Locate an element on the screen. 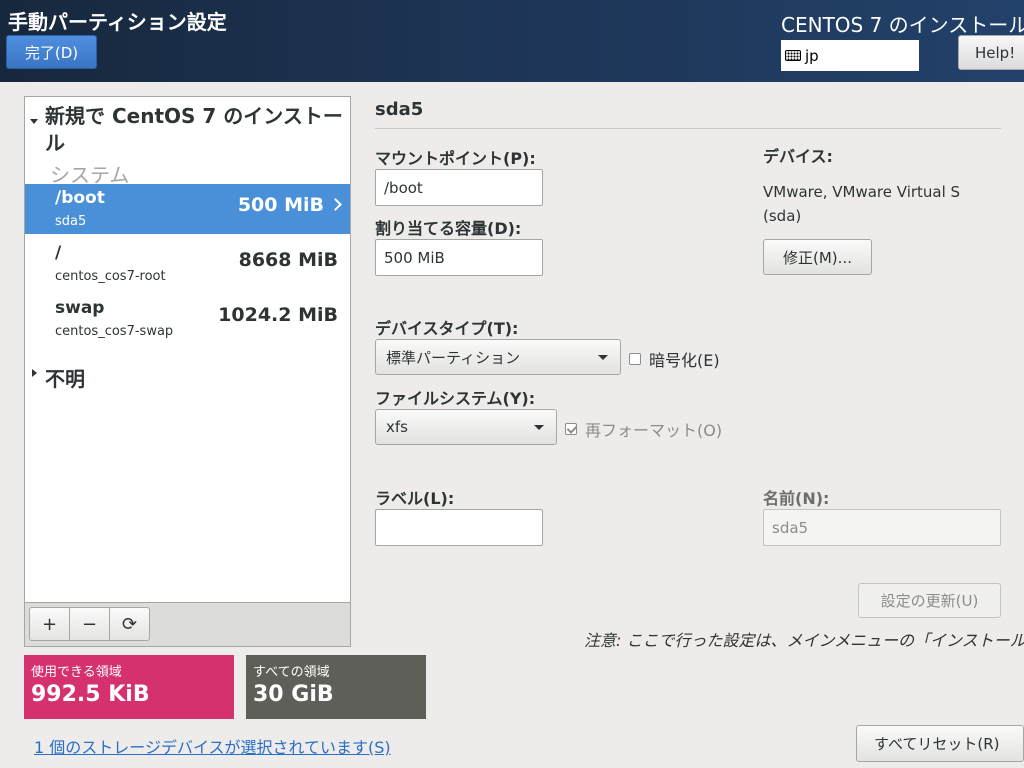 The image size is (1024, 768). product-title: CENTOS 7 のインストール is located at coordinates (902, 25).